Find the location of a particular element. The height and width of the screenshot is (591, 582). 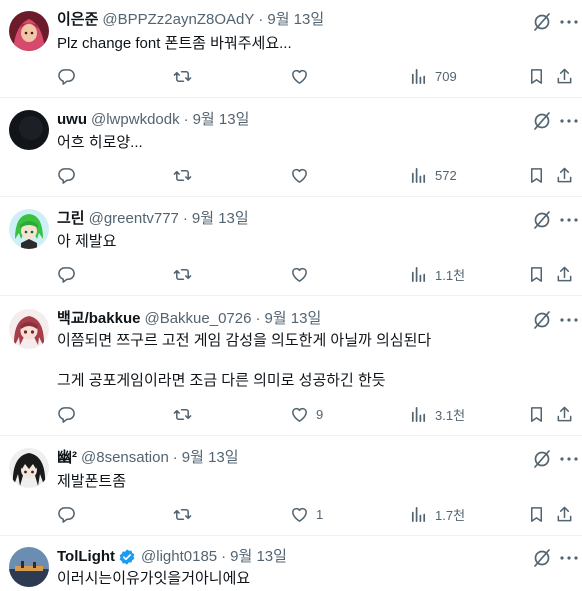

views-button: 3.1천 is located at coordinates (437, 414).